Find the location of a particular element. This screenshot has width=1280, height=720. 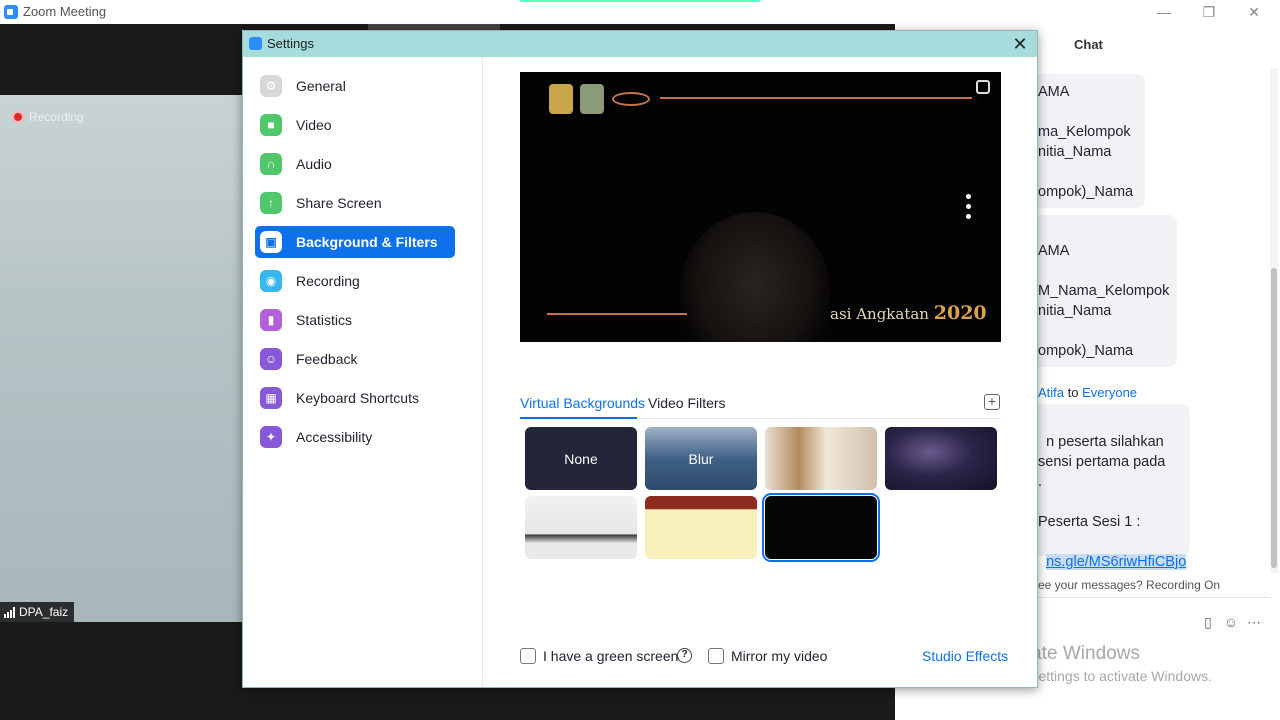

chat-message: AMA ma_Kelompok nitia_Nama ompok)_Nama is located at coordinates (1088, 141).